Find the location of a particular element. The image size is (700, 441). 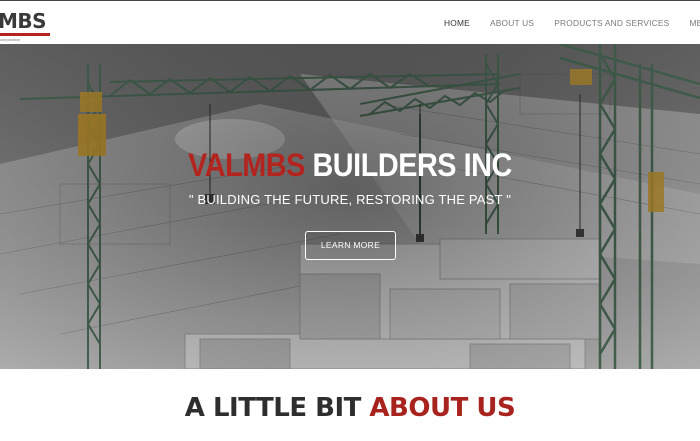

nav-item-about-us: ABOUT US is located at coordinates (512, 23).